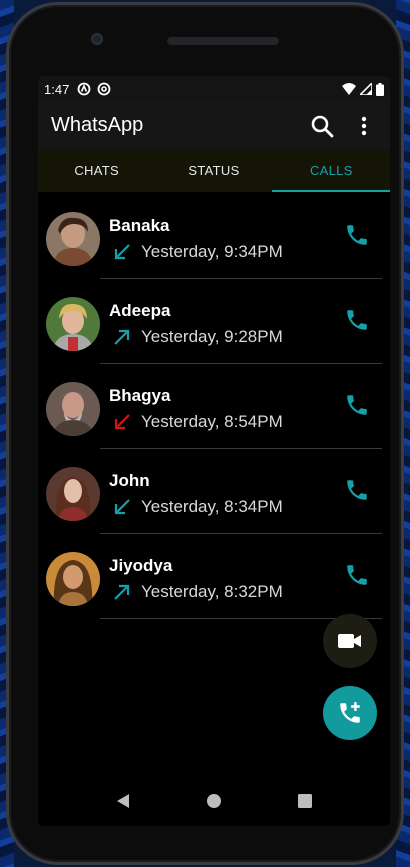 The image size is (410, 867). I want to click on status-right, so click(363, 89).